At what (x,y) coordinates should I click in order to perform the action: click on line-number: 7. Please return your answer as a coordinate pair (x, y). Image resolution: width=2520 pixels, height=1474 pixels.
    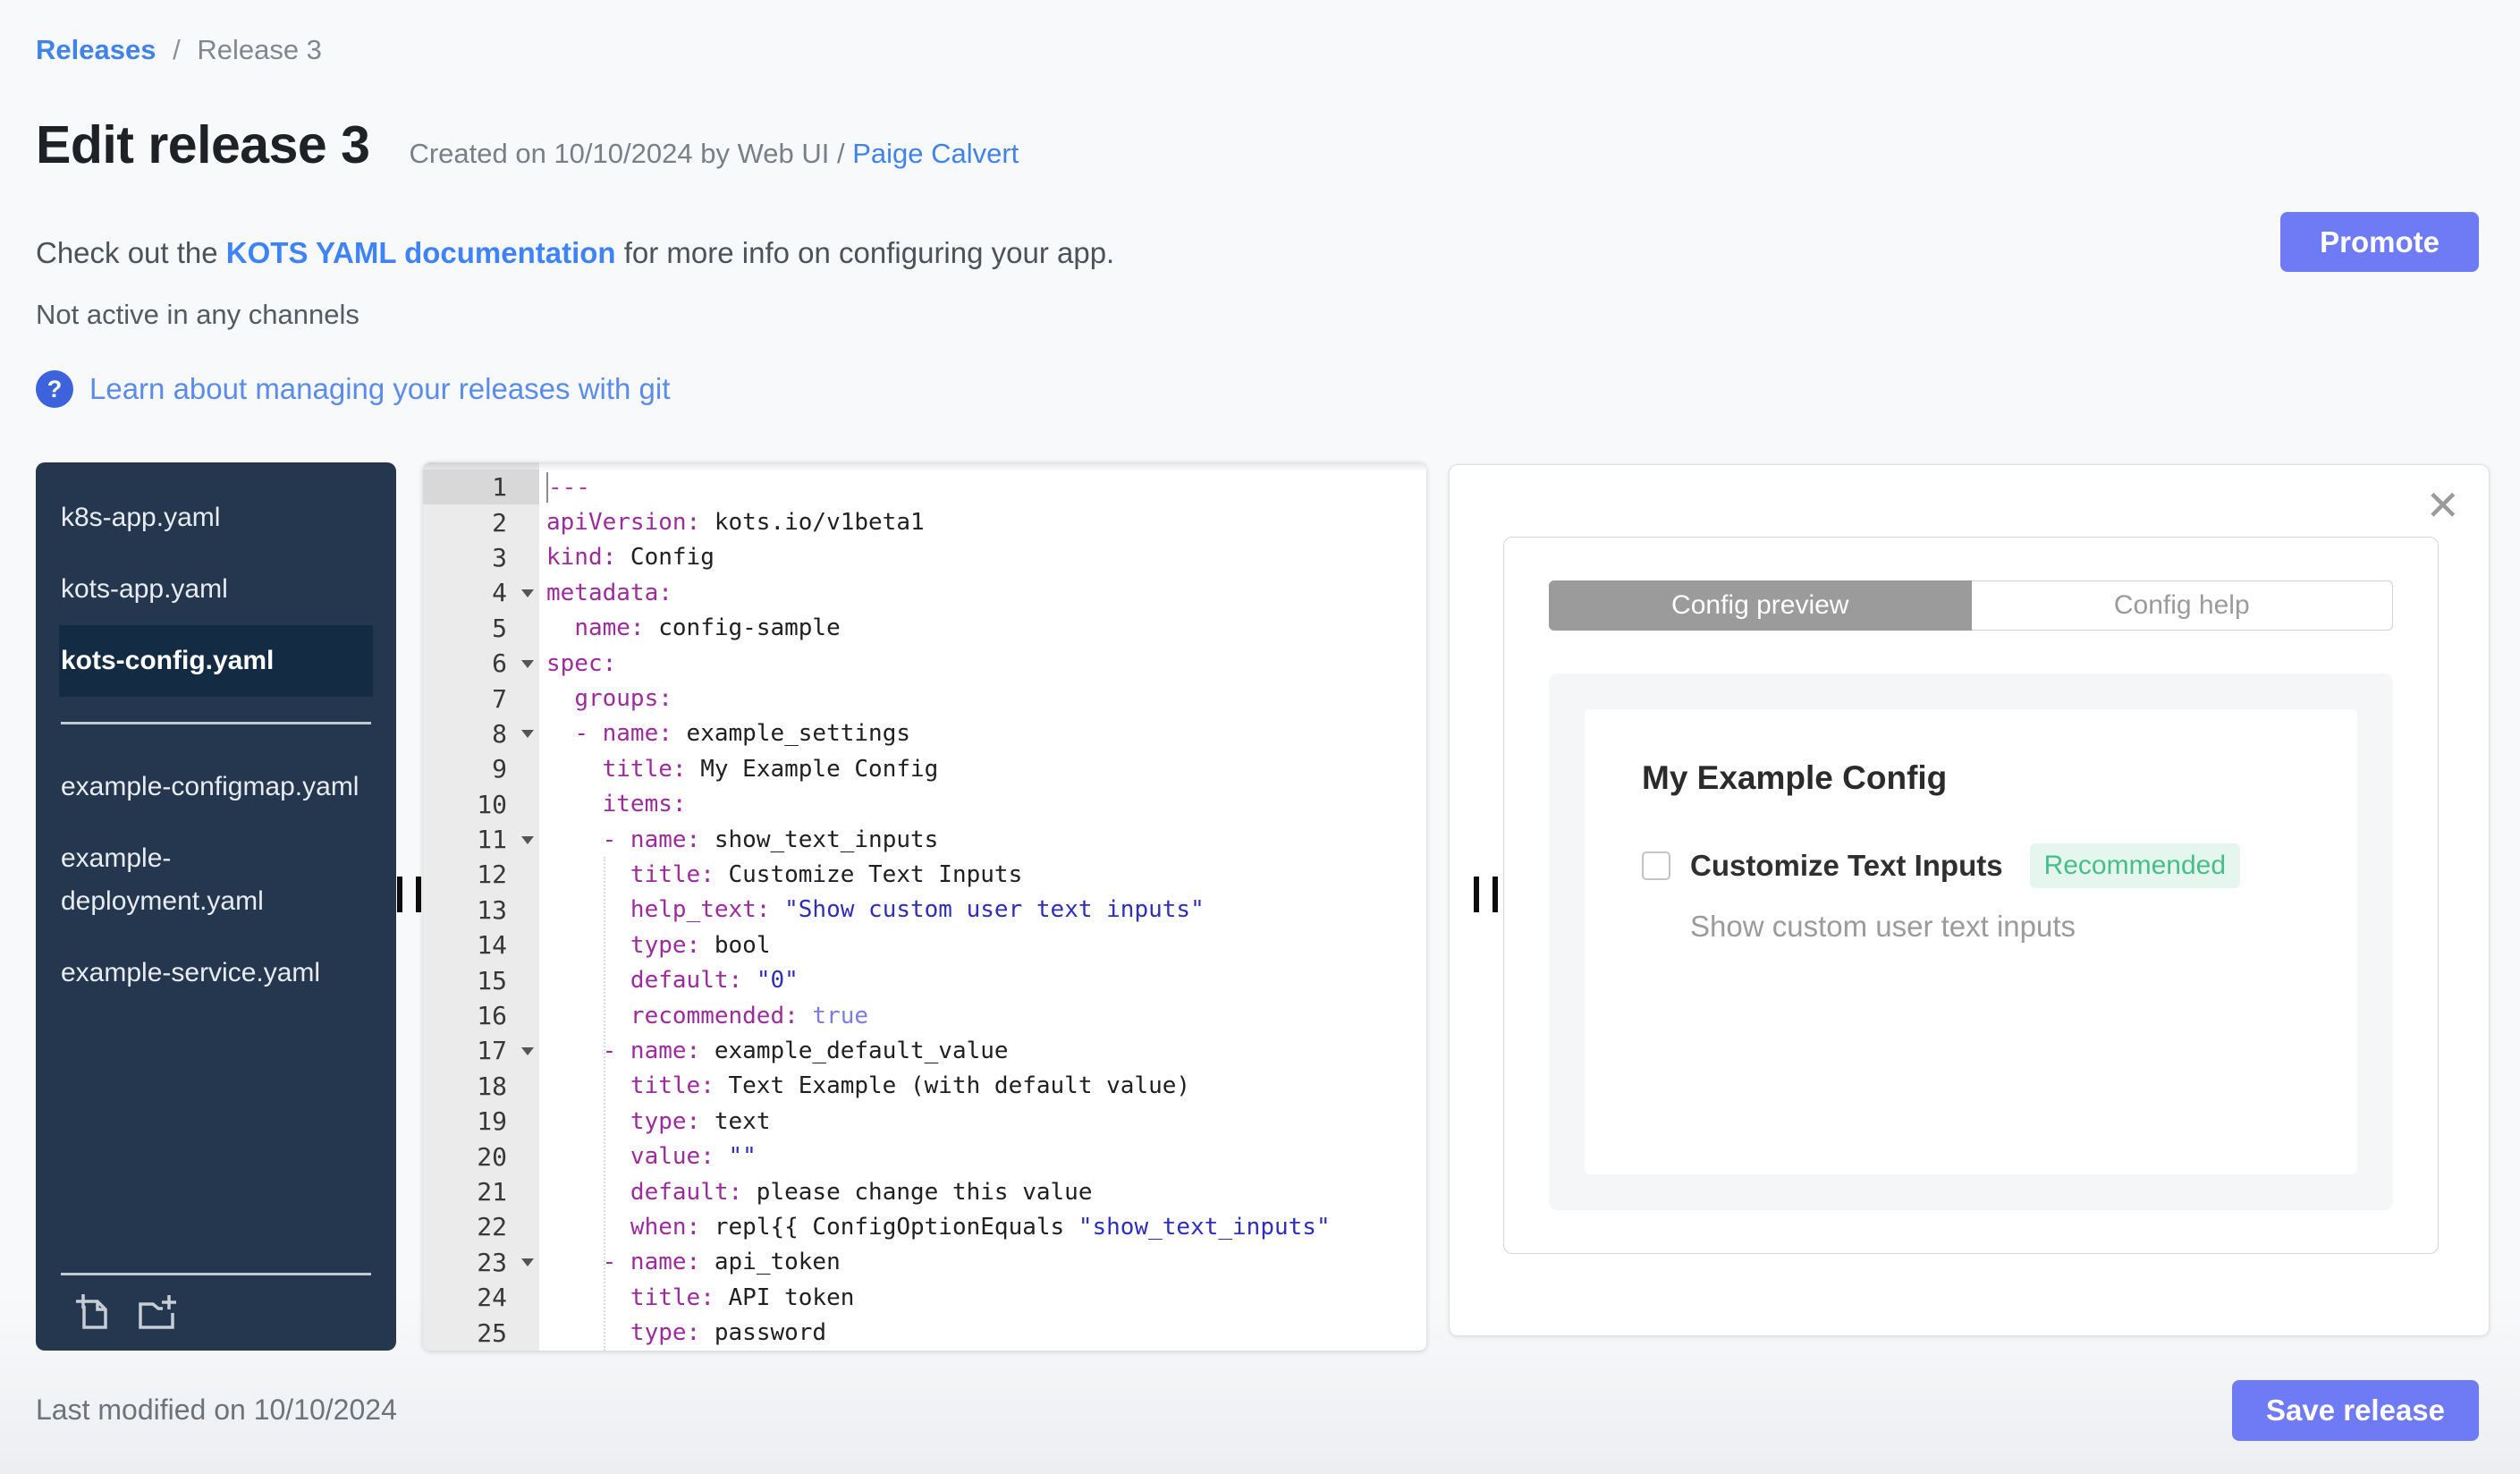
    Looking at the image, I should click on (499, 698).